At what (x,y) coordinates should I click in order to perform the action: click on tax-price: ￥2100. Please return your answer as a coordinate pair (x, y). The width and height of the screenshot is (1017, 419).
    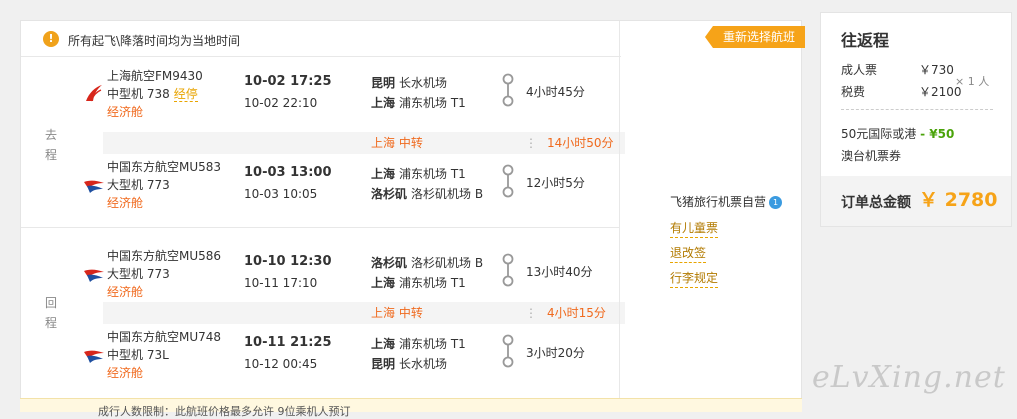
    Looking at the image, I should click on (940, 92).